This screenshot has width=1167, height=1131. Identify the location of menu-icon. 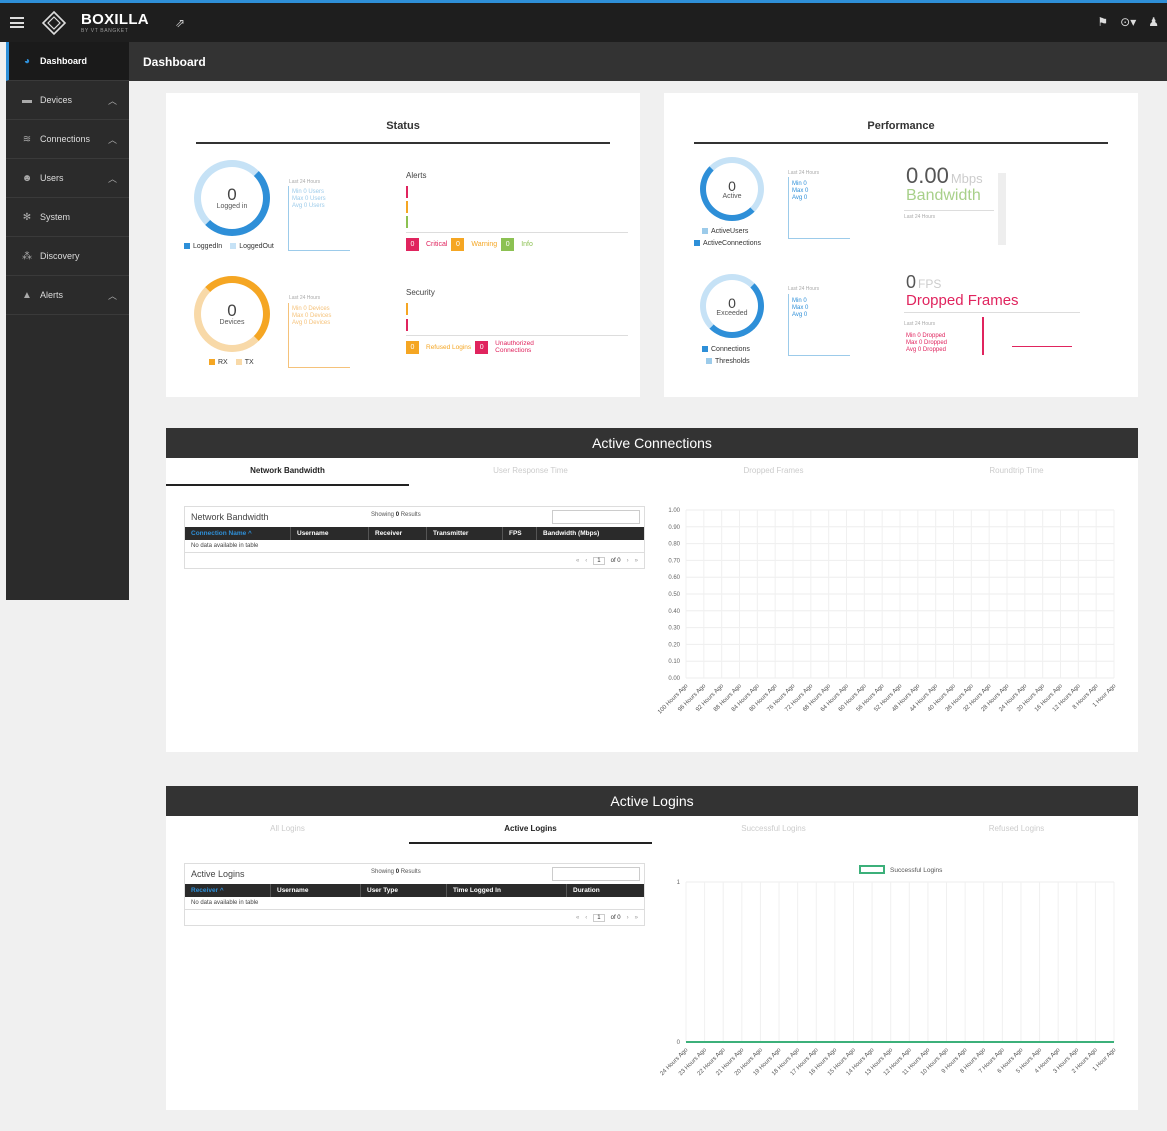
(17, 22).